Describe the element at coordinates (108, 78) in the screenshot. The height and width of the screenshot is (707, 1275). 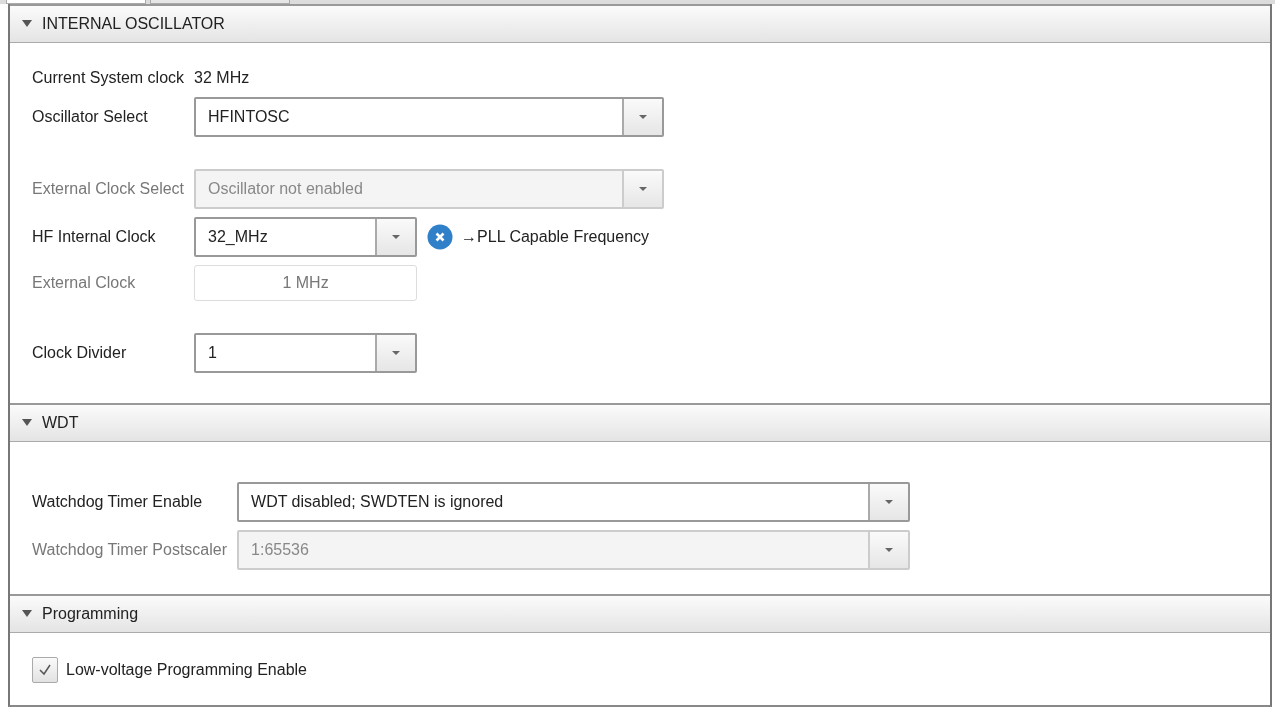
I see `field-label: Current System clock` at that location.